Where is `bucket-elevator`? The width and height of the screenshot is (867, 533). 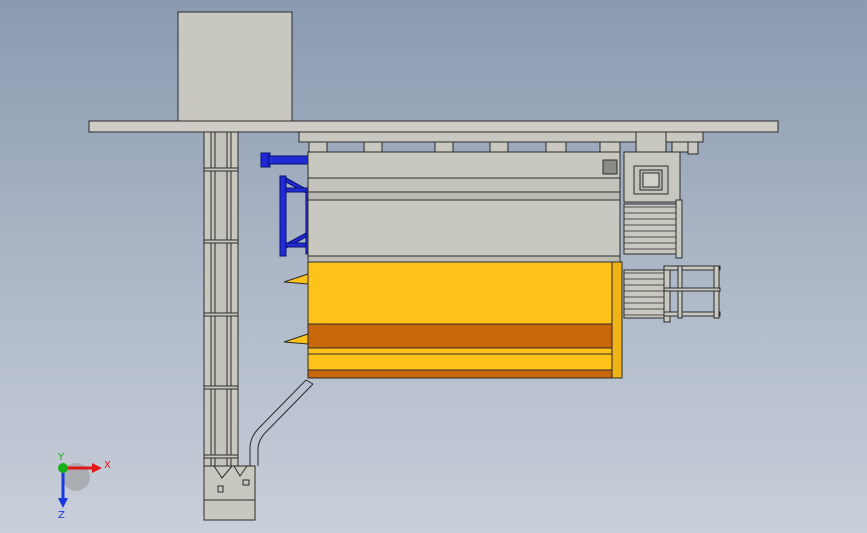
bucket-elevator is located at coordinates (221, 299).